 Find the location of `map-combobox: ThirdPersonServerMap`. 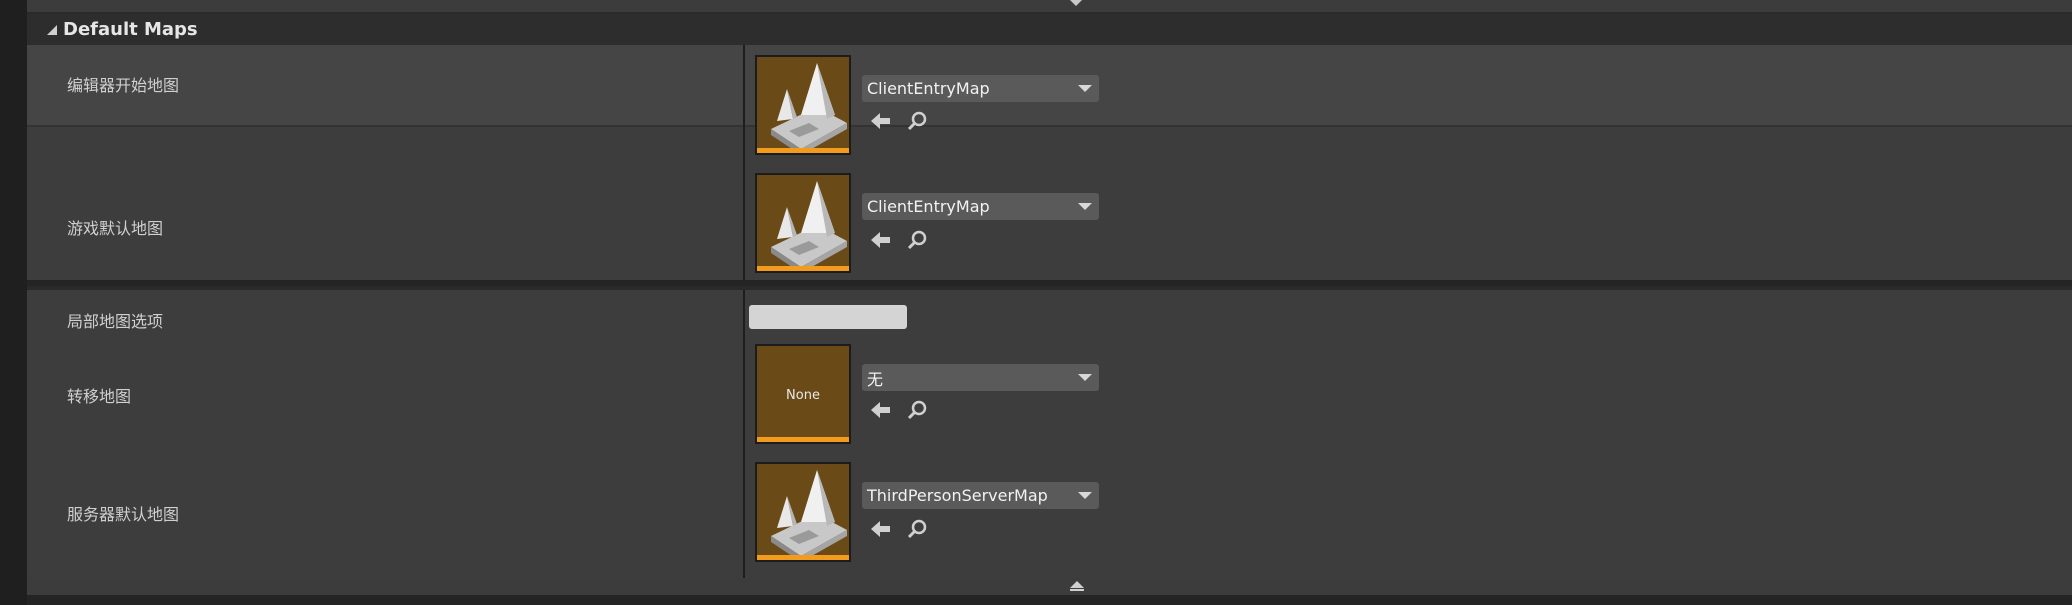

map-combobox: ThirdPersonServerMap is located at coordinates (980, 495).